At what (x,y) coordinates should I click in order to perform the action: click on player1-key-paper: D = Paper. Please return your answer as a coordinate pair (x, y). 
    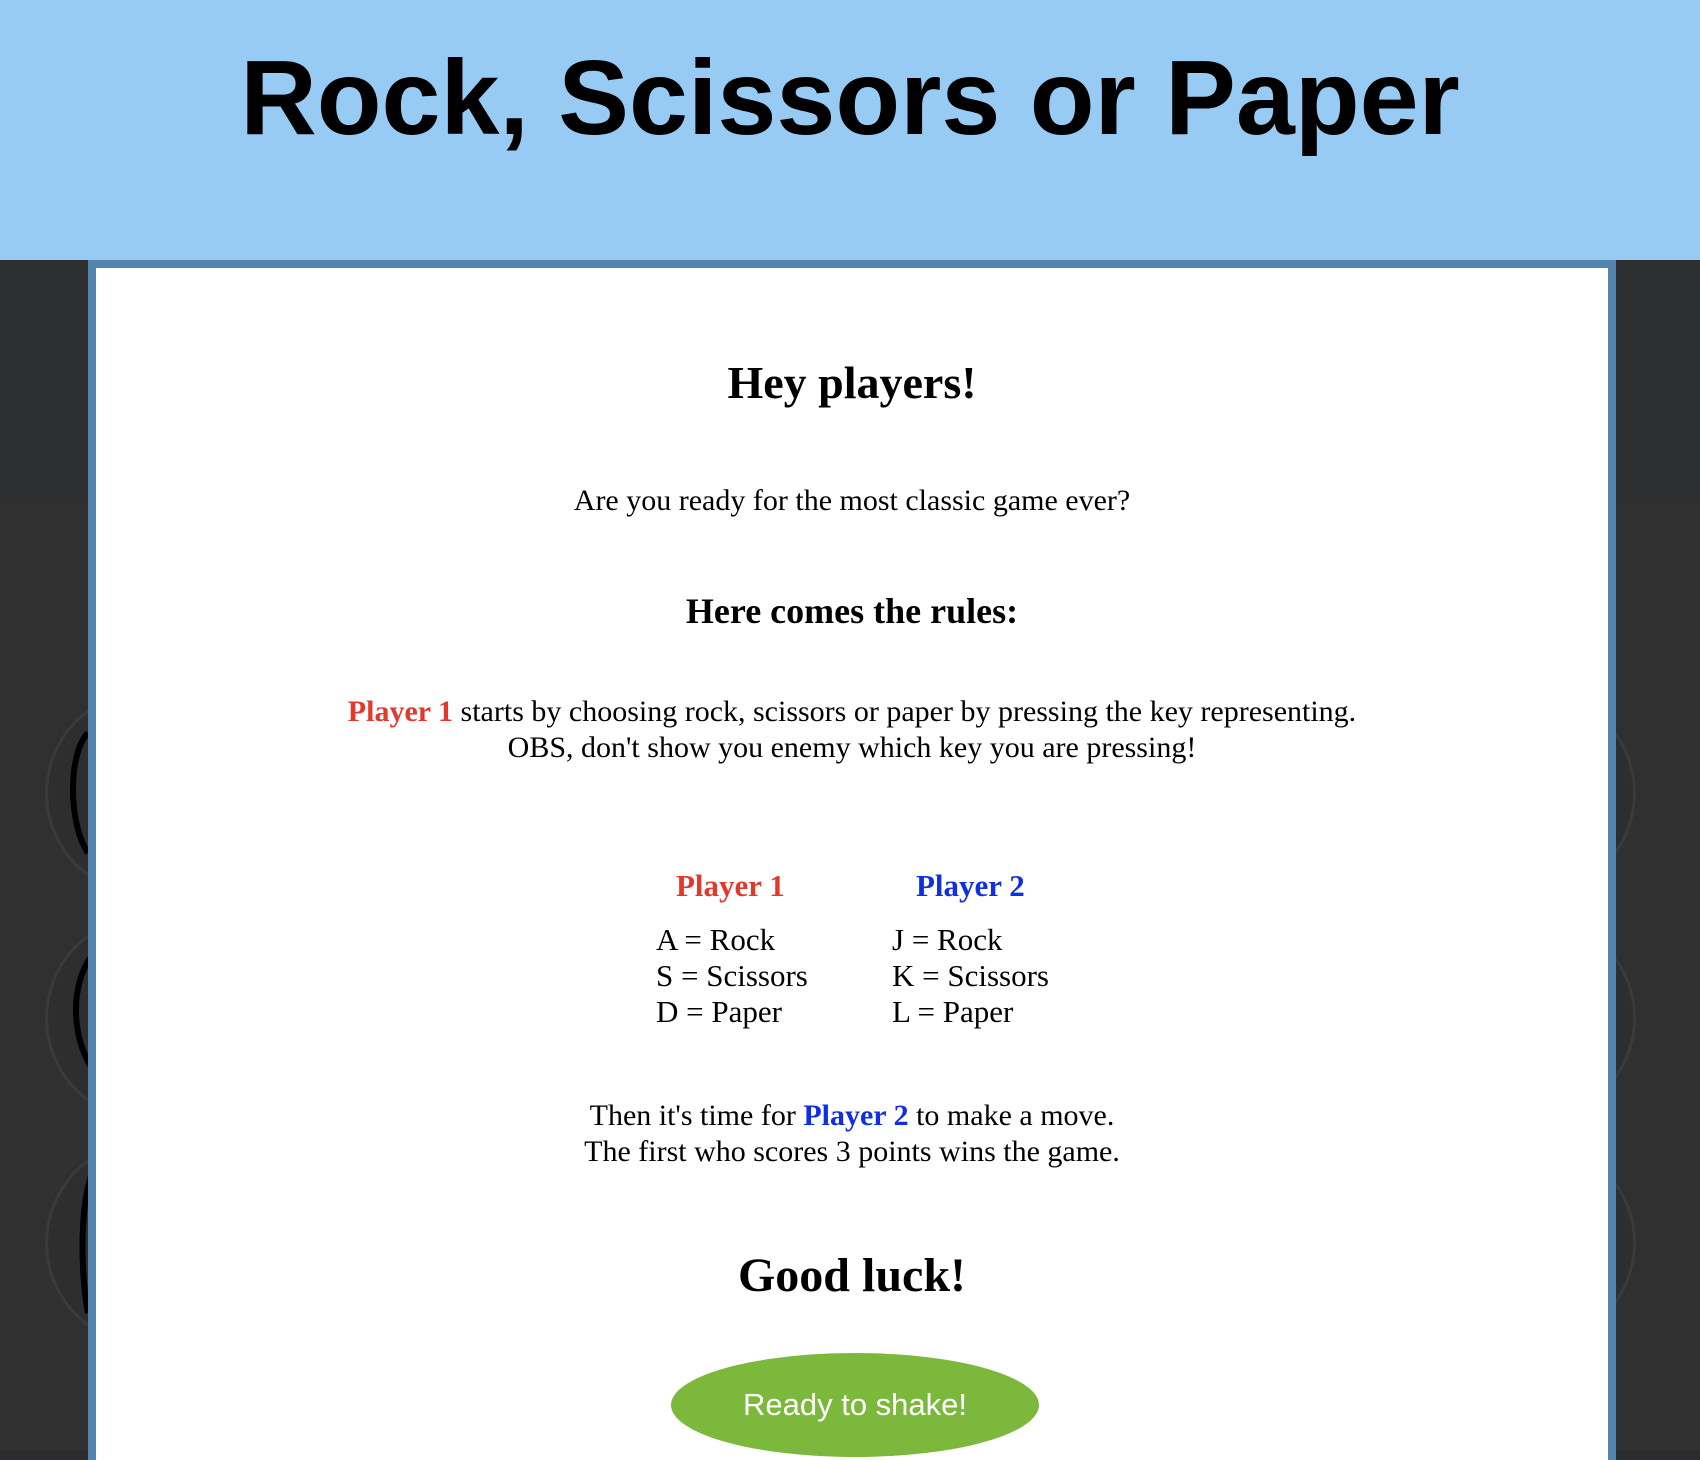
    Looking at the image, I should click on (719, 1011).